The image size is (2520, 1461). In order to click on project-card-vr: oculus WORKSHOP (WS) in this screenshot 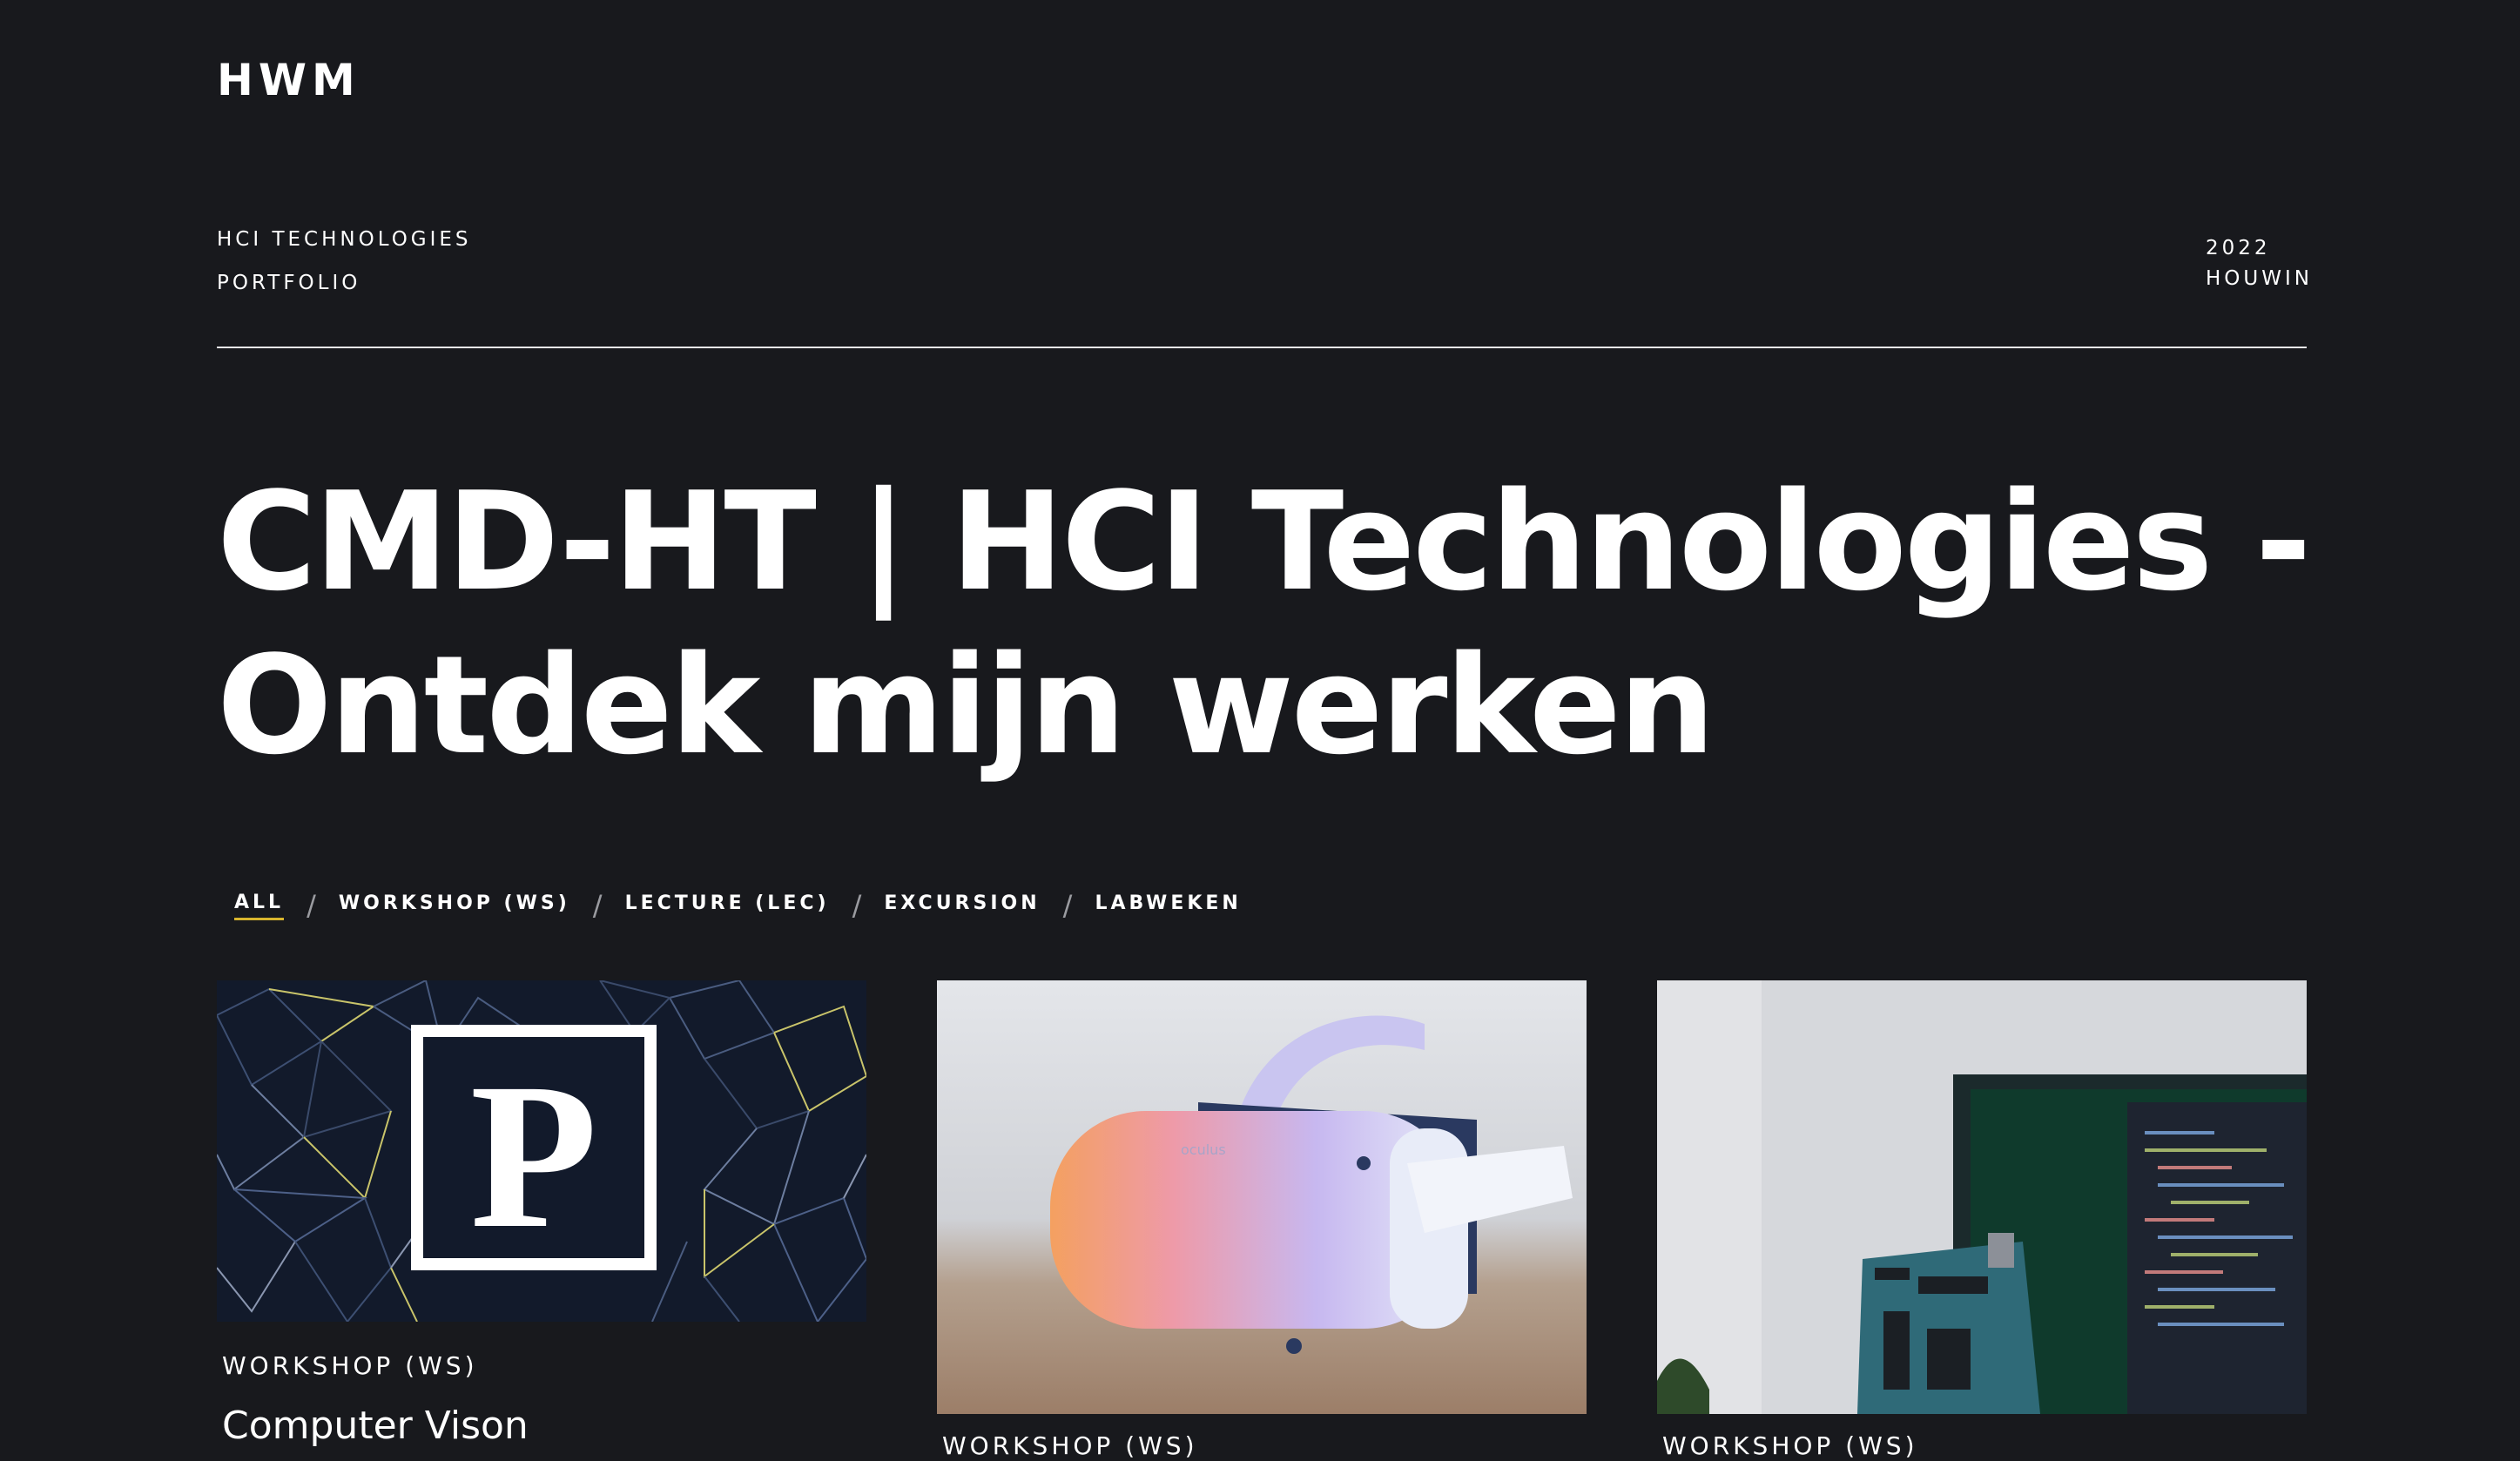, I will do `click(1262, 1221)`.